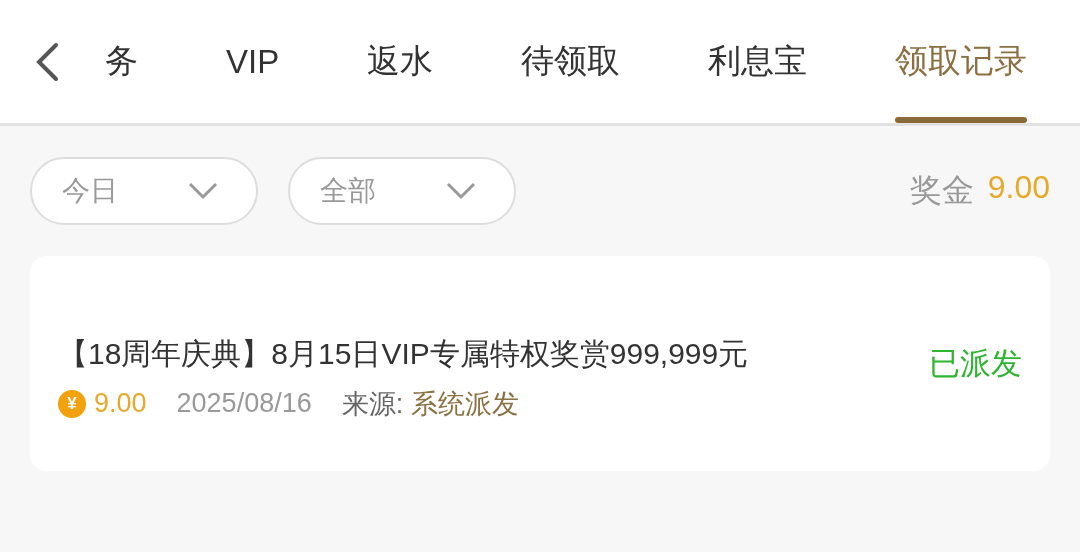 The image size is (1080, 552). What do you see at coordinates (404, 353) in the screenshot?
I see `record-title: 【18周年庆典】8月15日VIP专属特权奖赏999,999元` at bounding box center [404, 353].